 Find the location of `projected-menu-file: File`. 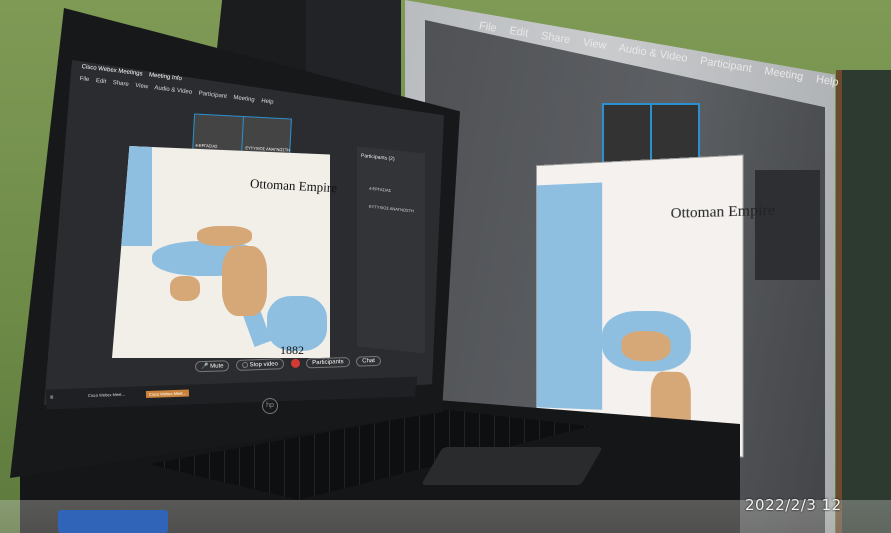

projected-menu-file: File is located at coordinates (488, 27).